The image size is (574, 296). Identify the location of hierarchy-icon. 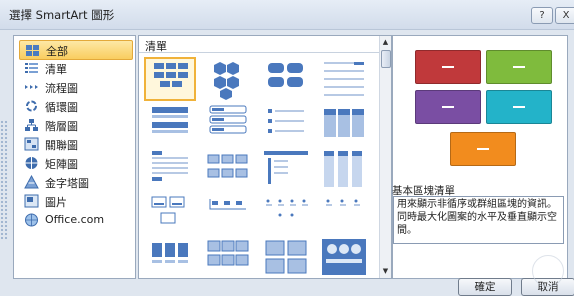
(31, 125).